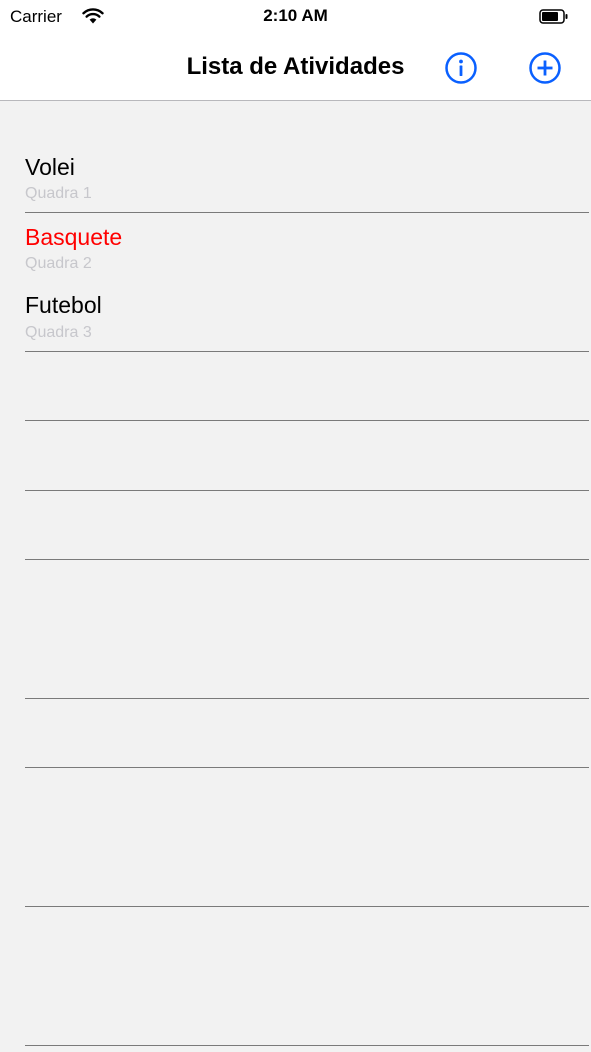 This screenshot has height=1052, width=591. Describe the element at coordinates (58, 193) in the screenshot. I see `activity-subtitle: Quadra 1` at that location.